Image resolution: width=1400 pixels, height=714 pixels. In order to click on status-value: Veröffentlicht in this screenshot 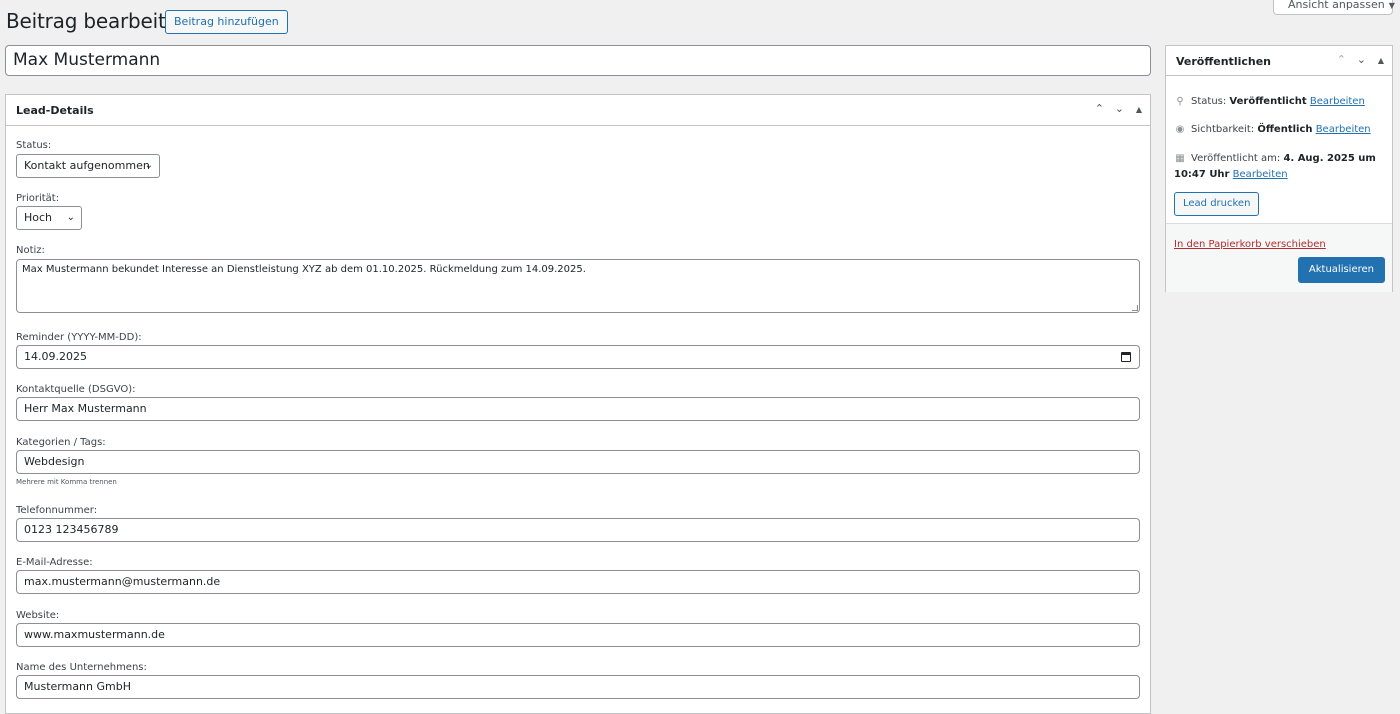, I will do `click(1268, 101)`.